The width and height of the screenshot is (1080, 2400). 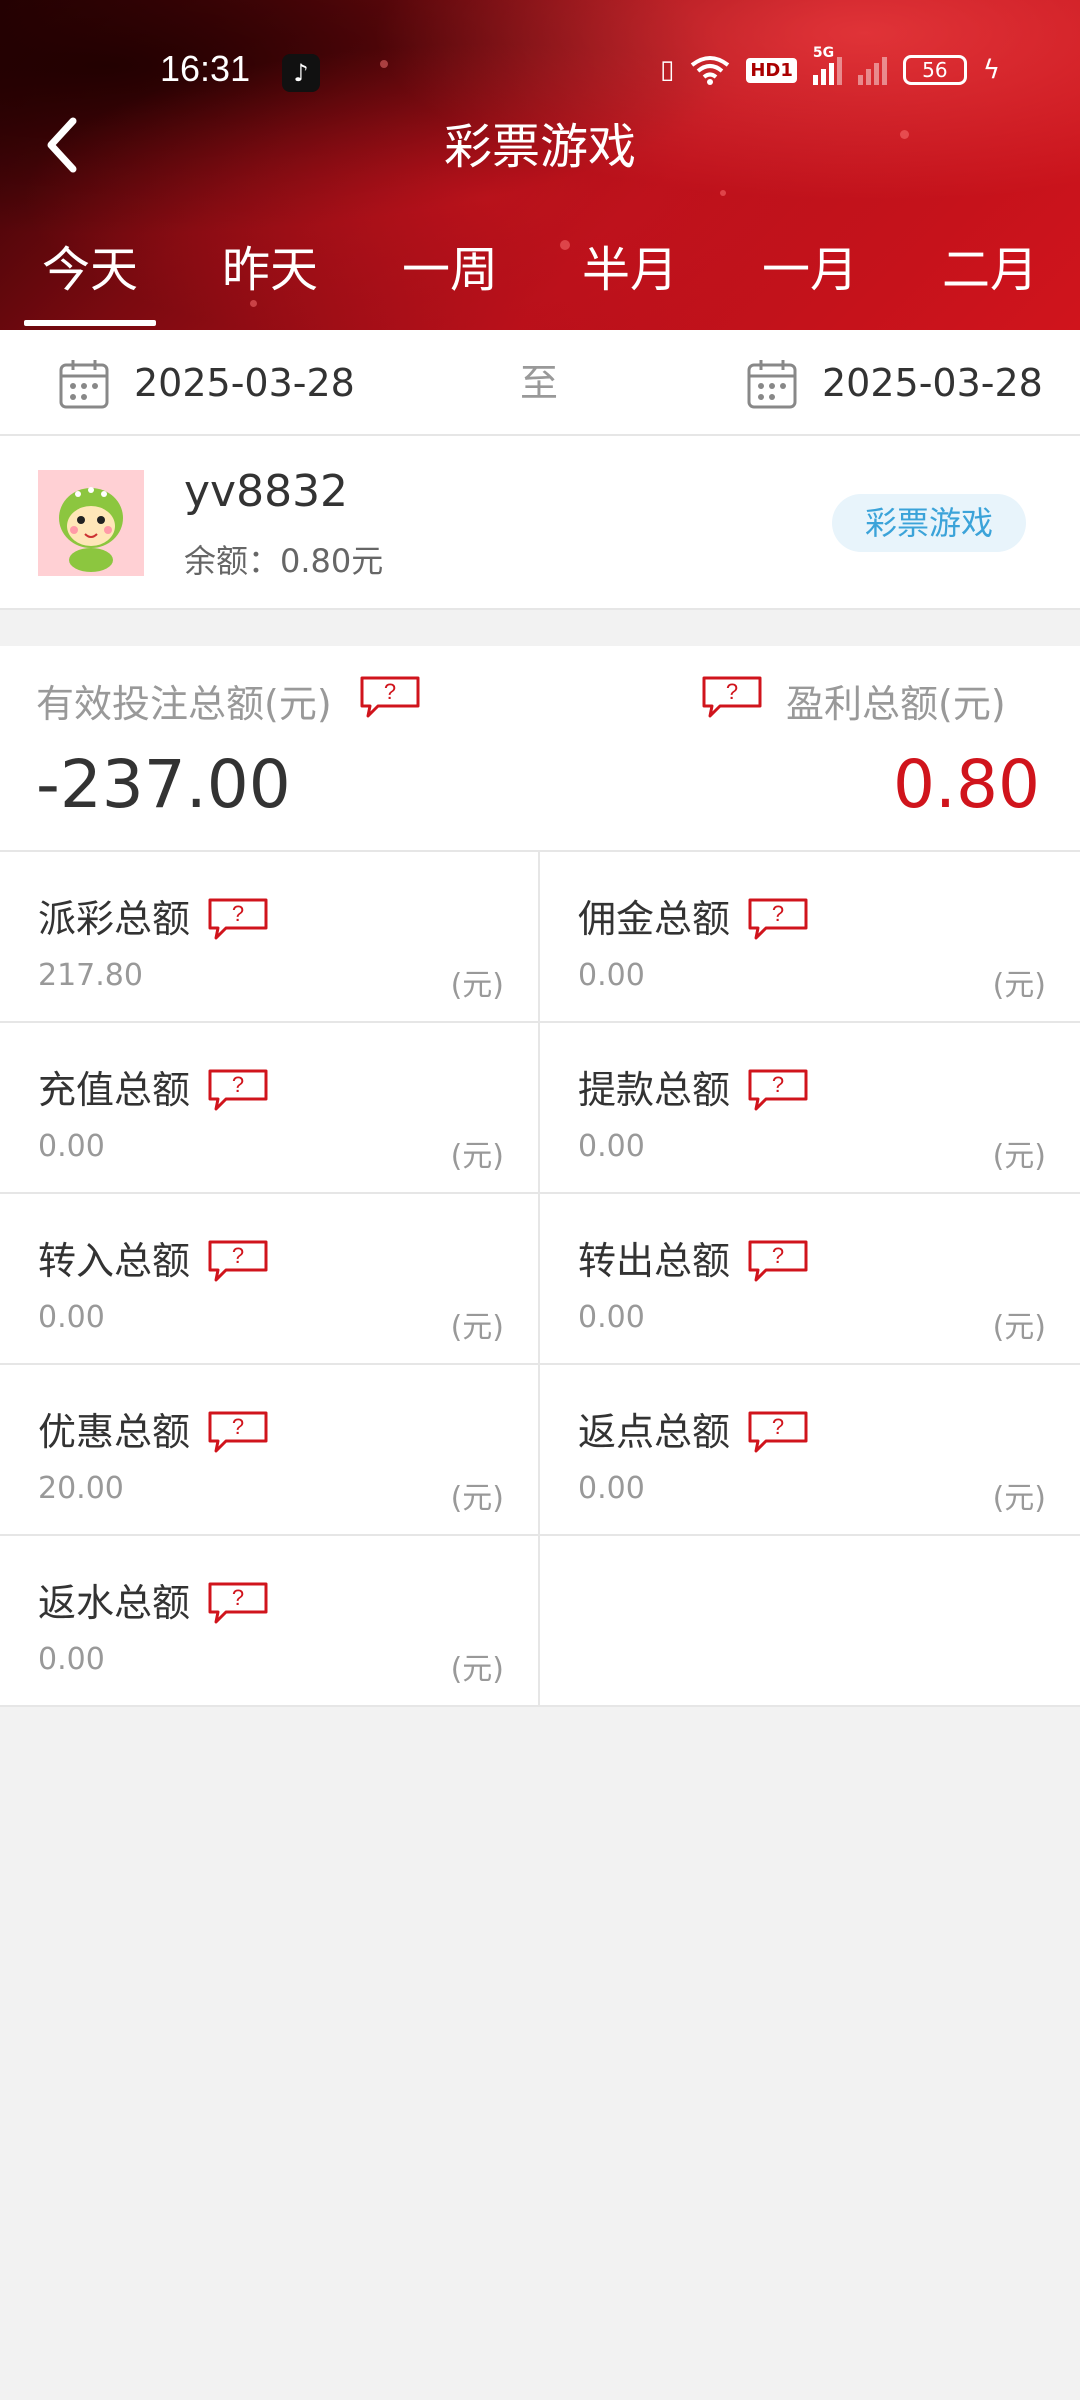 I want to click on end-date: 2025-03-28, so click(x=932, y=383).